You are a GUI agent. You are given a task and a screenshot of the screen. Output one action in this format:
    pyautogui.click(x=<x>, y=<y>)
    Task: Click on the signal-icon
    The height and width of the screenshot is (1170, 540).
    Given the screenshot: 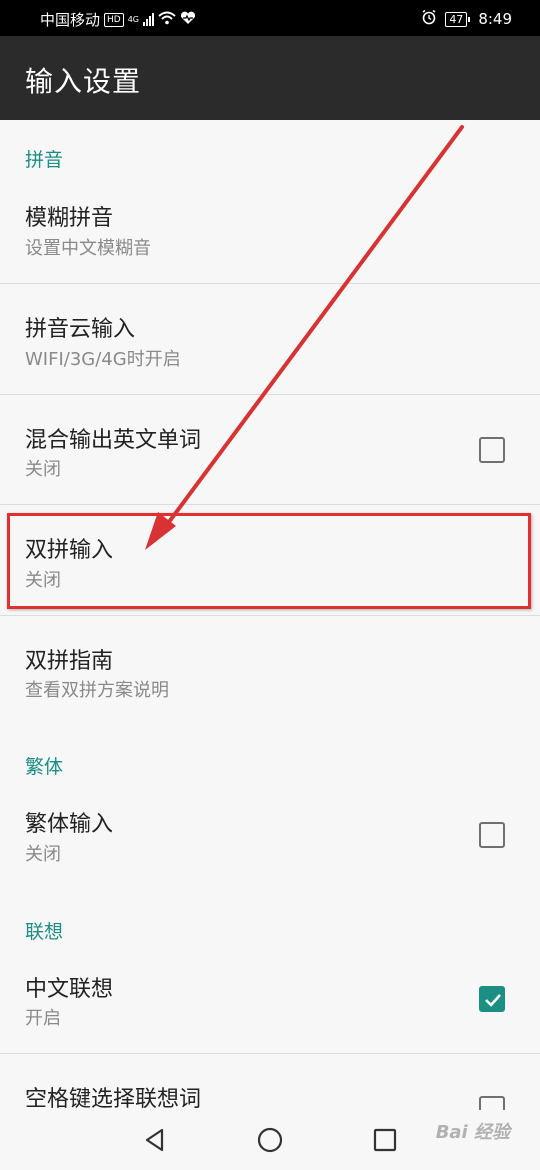 What is the action you would take?
    pyautogui.click(x=149, y=19)
    